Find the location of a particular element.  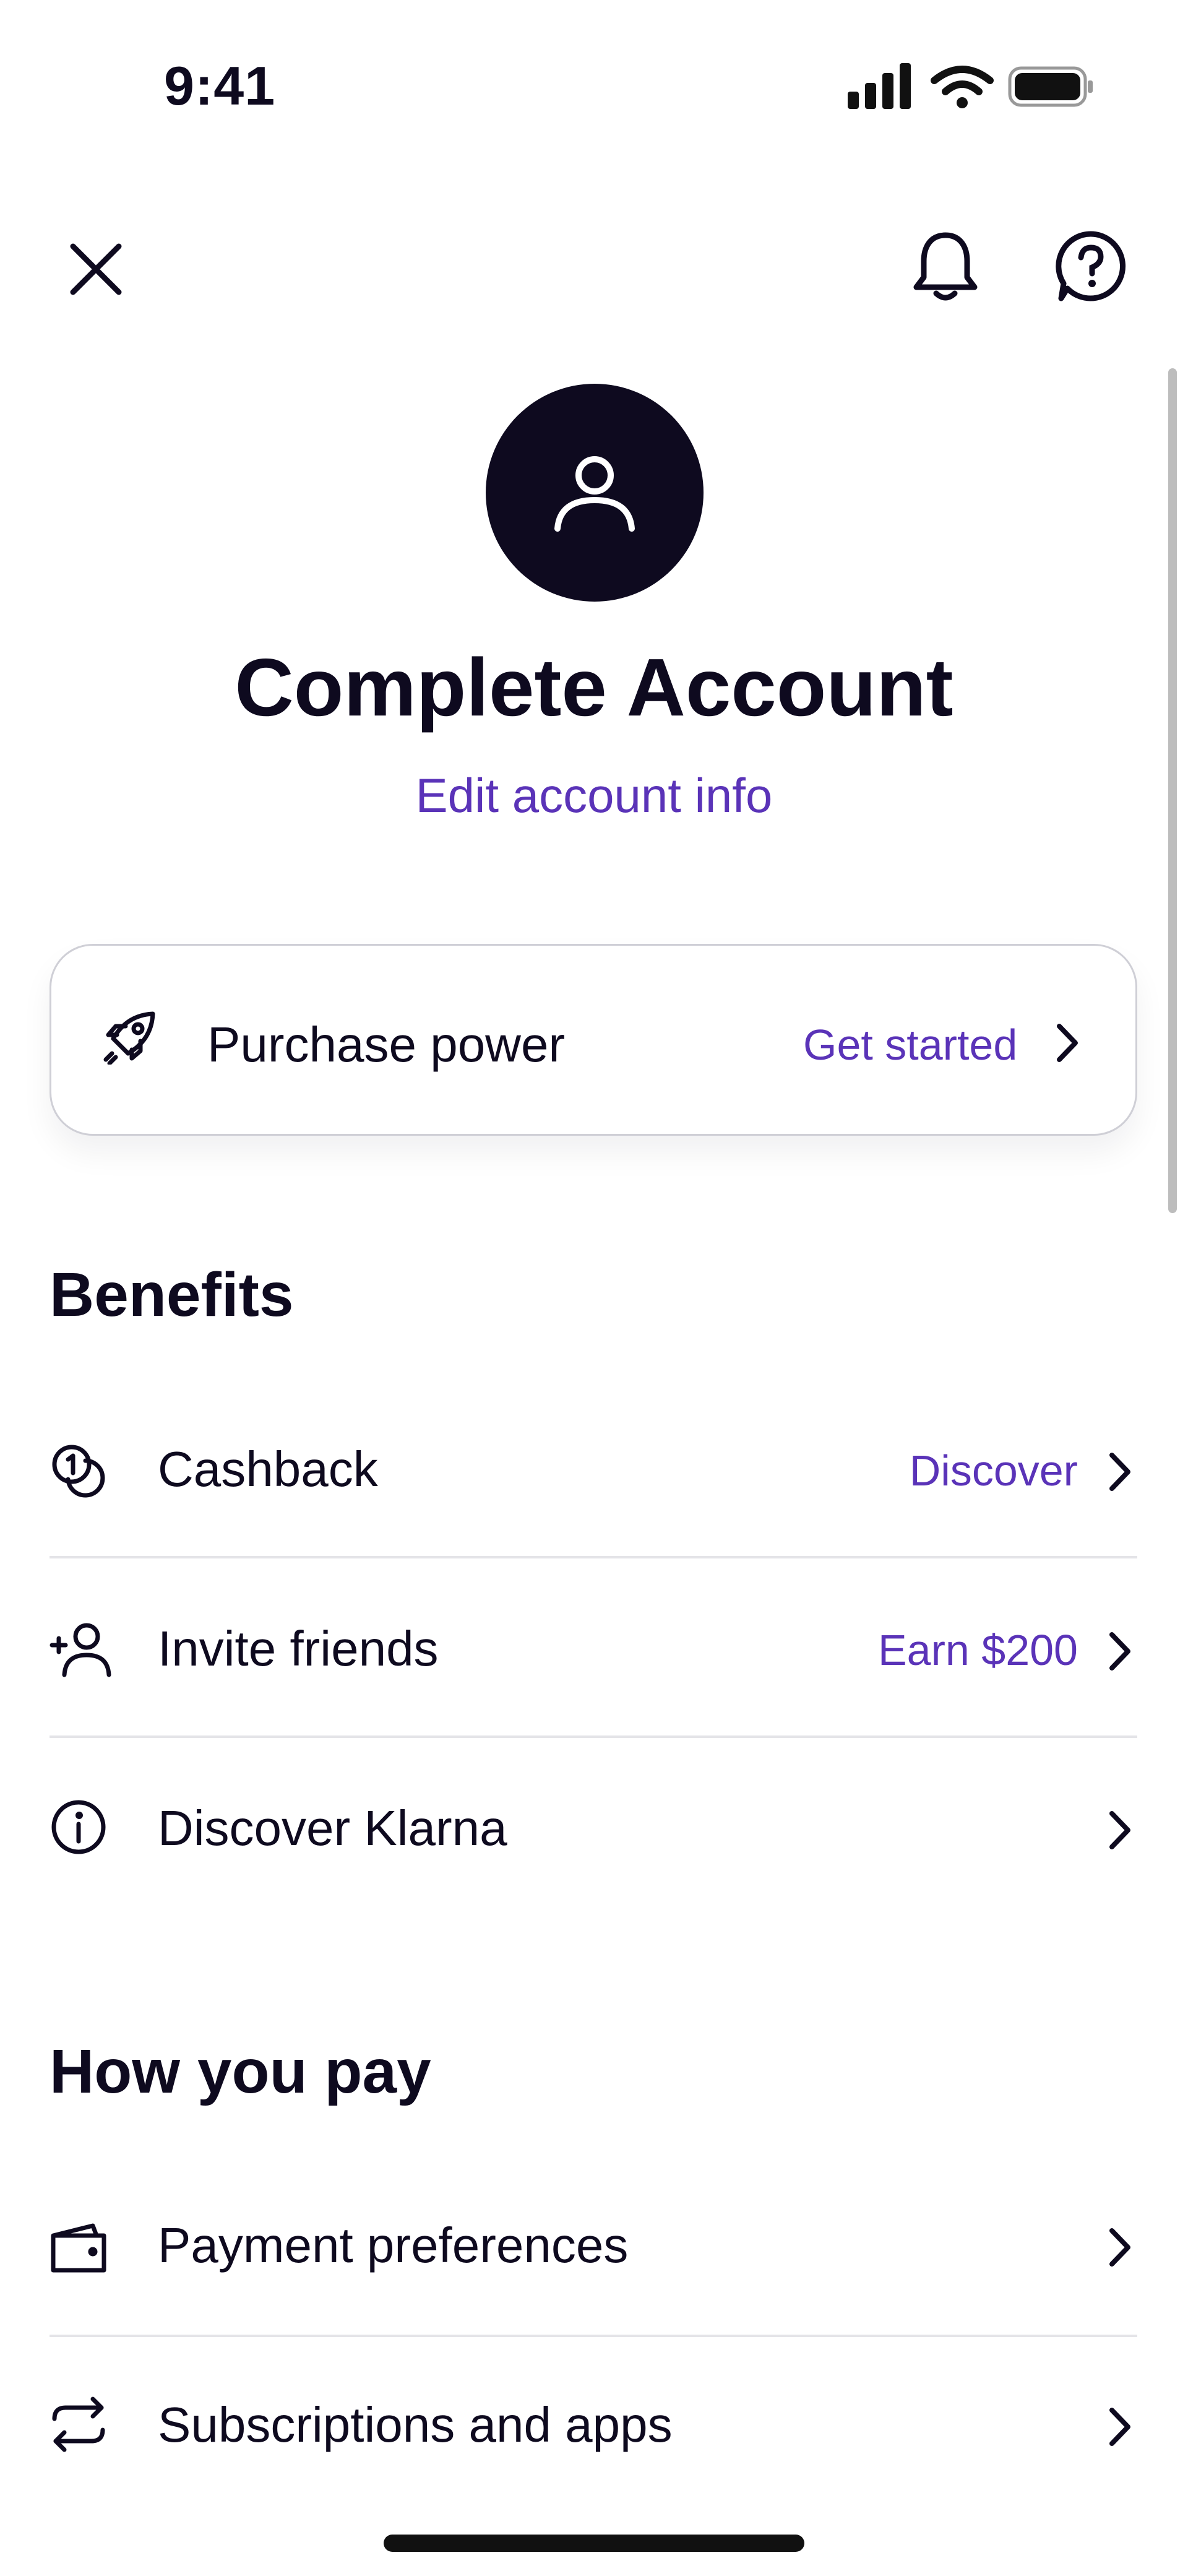

cashback-coins-icon is located at coordinates (79, 1471).